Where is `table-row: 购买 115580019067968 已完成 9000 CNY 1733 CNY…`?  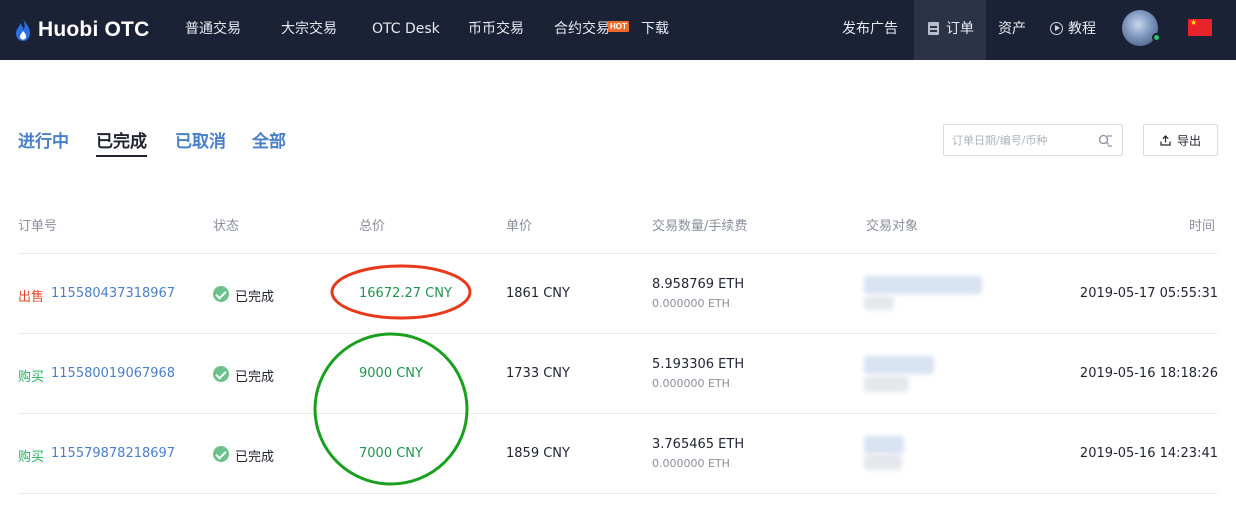
table-row: 购买 115580019067968 已完成 9000 CNY 1733 CNY… is located at coordinates (618, 374).